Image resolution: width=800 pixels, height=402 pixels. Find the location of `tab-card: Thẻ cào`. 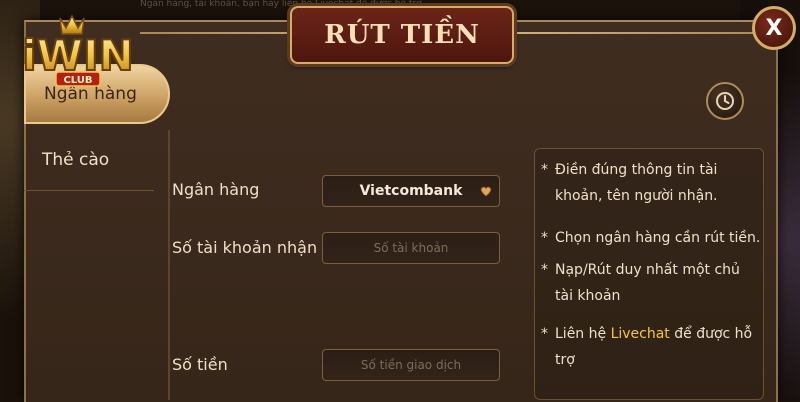

tab-card: Thẻ cào is located at coordinates (97, 160).